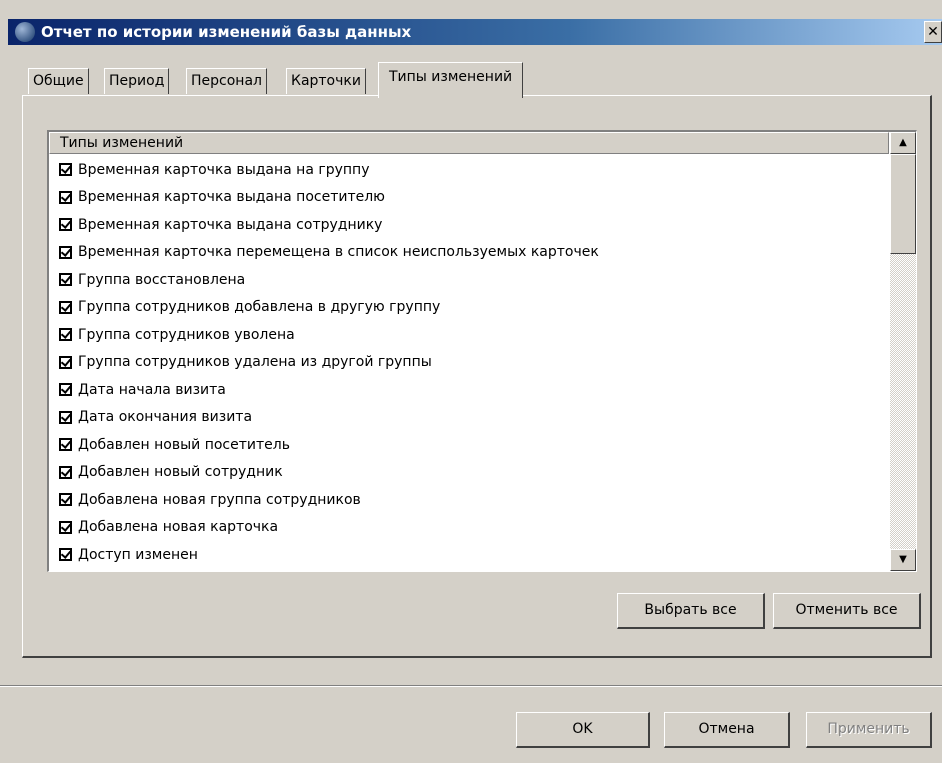 Image resolution: width=942 pixels, height=763 pixels. I want to click on list-item-label: Временная карточка выдана на группу, so click(224, 169).